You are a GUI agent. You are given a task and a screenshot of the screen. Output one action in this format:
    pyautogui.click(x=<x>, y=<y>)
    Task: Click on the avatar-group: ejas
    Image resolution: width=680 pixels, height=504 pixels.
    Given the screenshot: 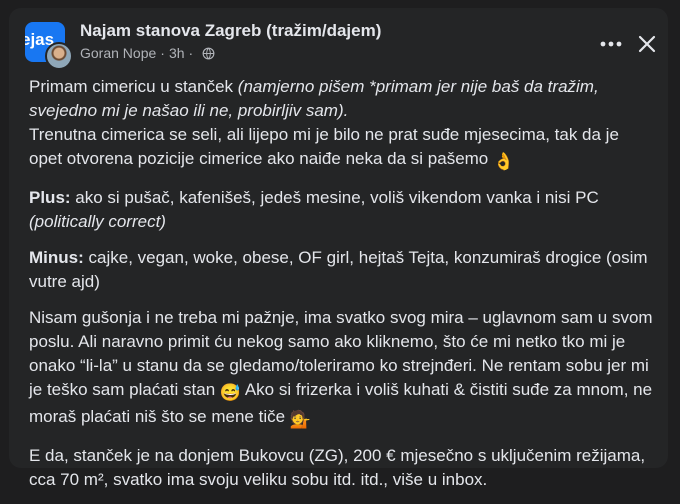 What is the action you would take?
    pyautogui.click(x=49, y=46)
    